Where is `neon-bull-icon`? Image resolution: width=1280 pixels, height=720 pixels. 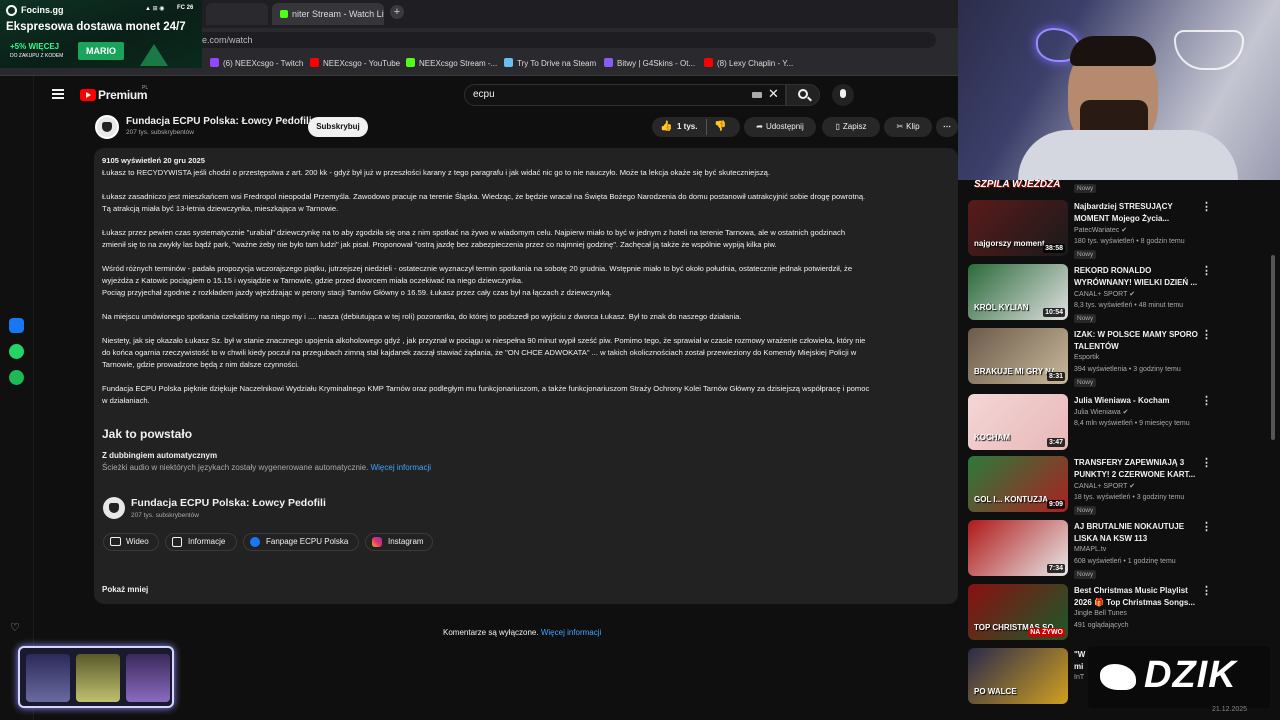
neon-bull-icon is located at coordinates (1209, 50).